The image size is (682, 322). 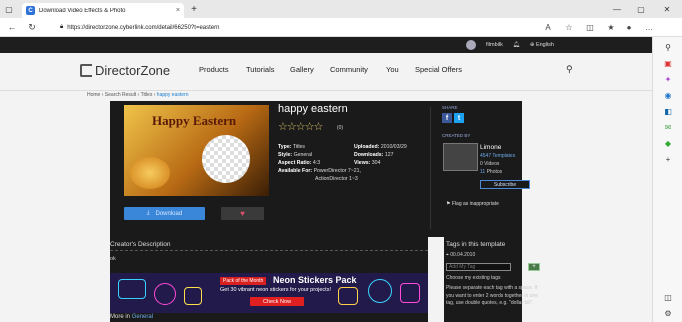 What do you see at coordinates (194, 9) in the screenshot?
I see `new-tab-button: +` at bounding box center [194, 9].